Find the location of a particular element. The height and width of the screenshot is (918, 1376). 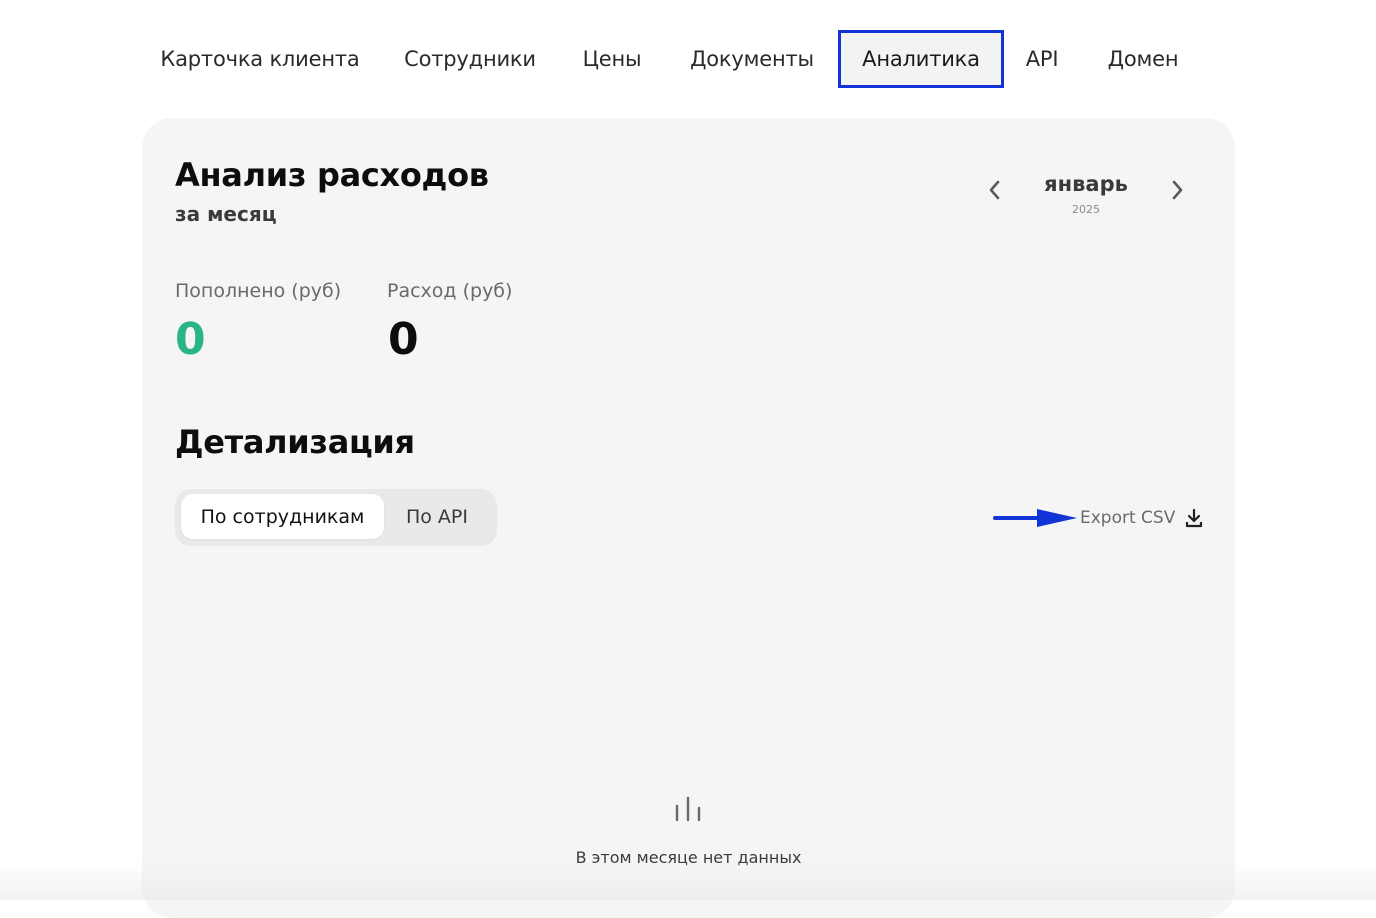

export-csv-button: Export CSV is located at coordinates (1141, 518).